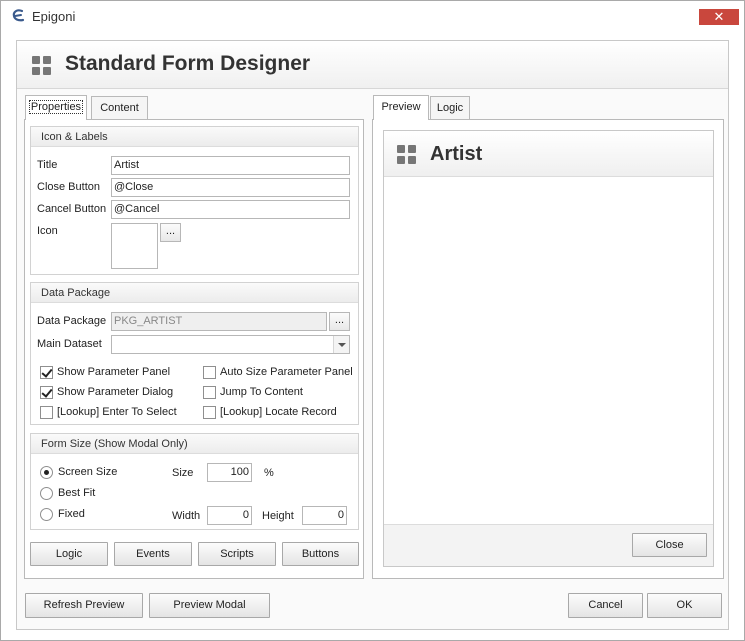 Image resolution: width=745 pixels, height=641 pixels. I want to click on tab-preview-label: Preview, so click(401, 107).